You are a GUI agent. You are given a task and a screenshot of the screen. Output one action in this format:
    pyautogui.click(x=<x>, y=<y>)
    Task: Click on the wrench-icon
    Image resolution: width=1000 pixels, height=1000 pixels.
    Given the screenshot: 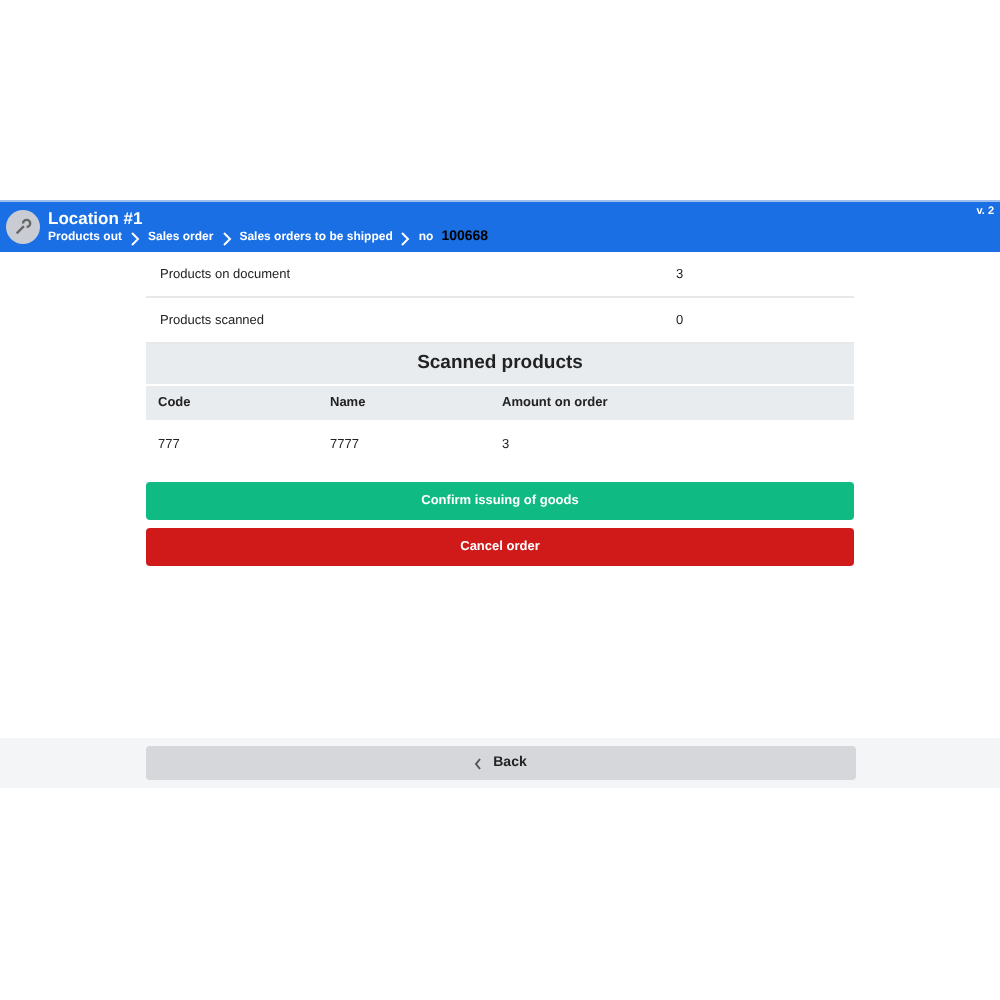 What is the action you would take?
    pyautogui.click(x=23, y=227)
    